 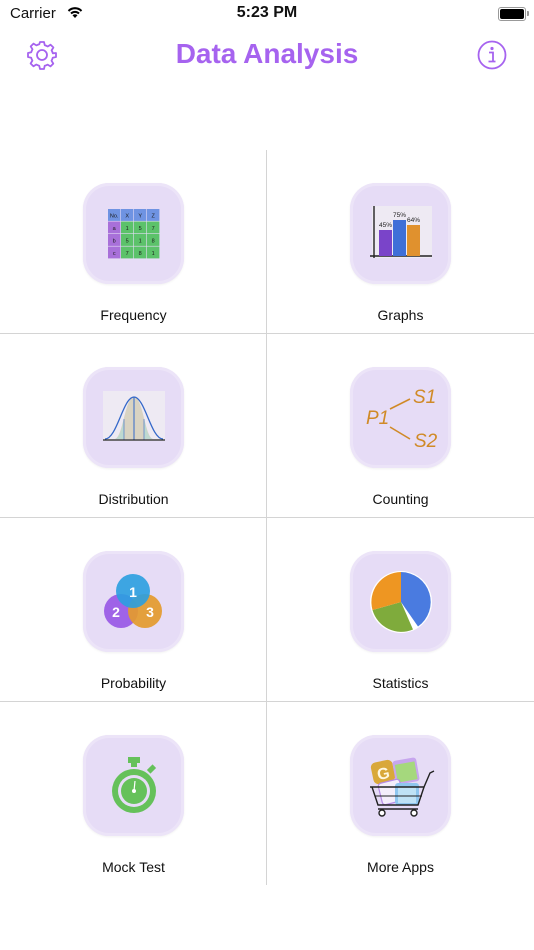 I want to click on menu-item-label: Statistics, so click(x=400, y=683).